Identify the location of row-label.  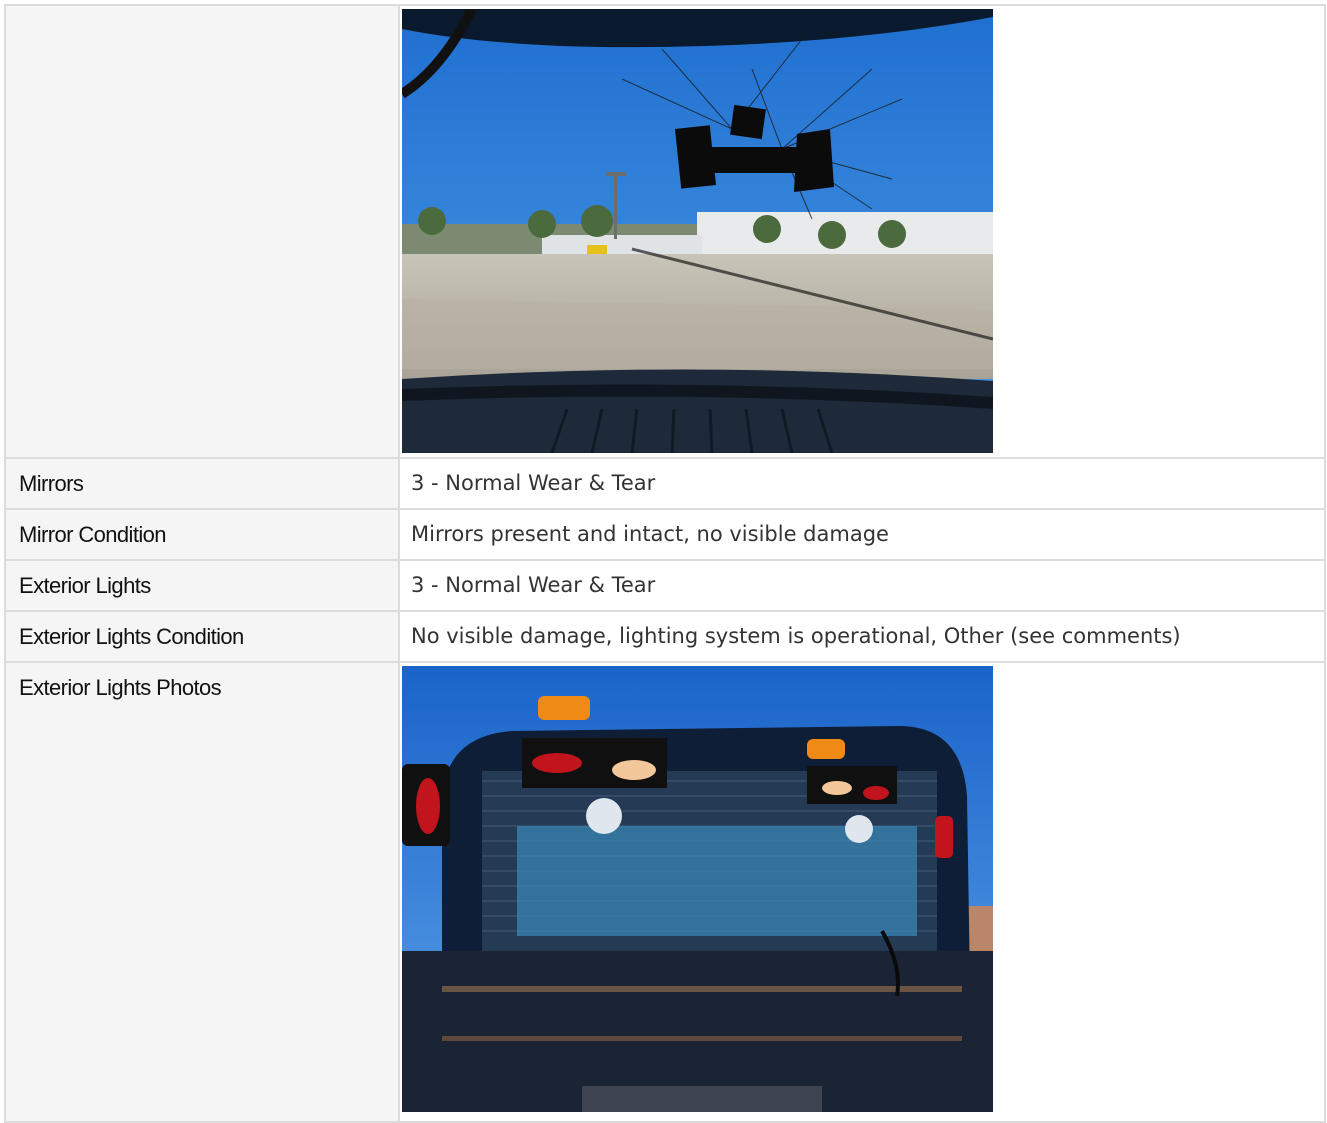
(202, 231).